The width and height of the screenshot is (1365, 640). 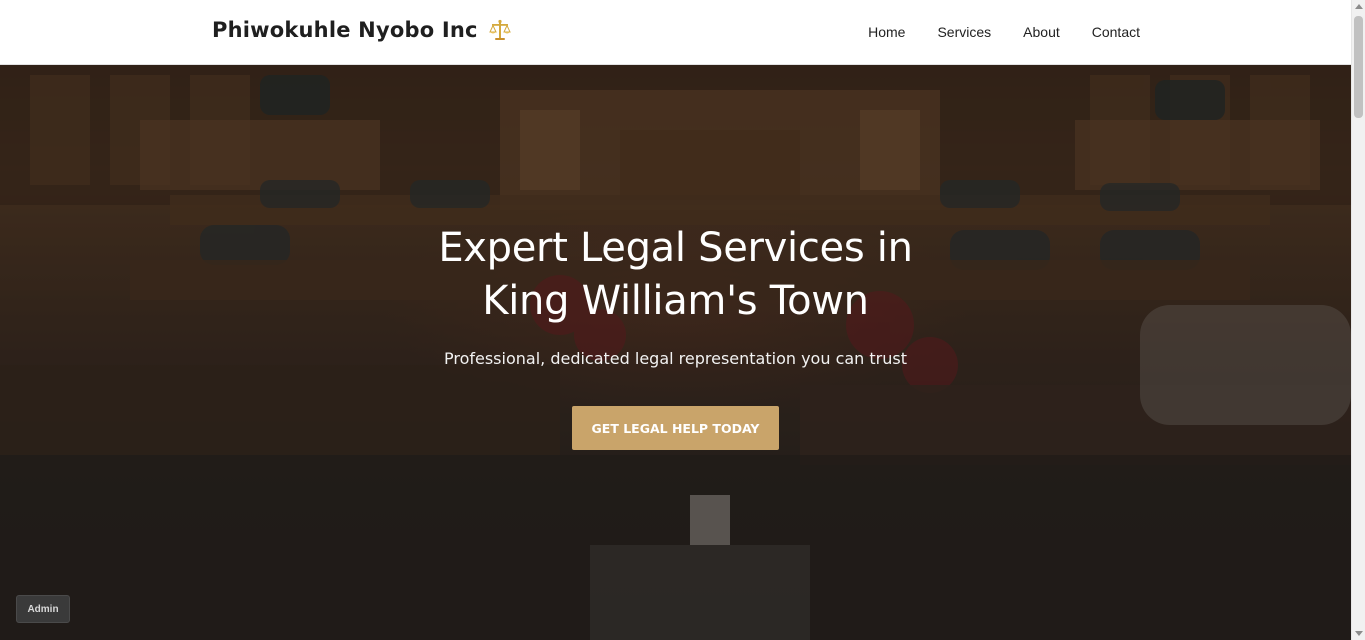 I want to click on nav-services: Services, so click(x=964, y=32).